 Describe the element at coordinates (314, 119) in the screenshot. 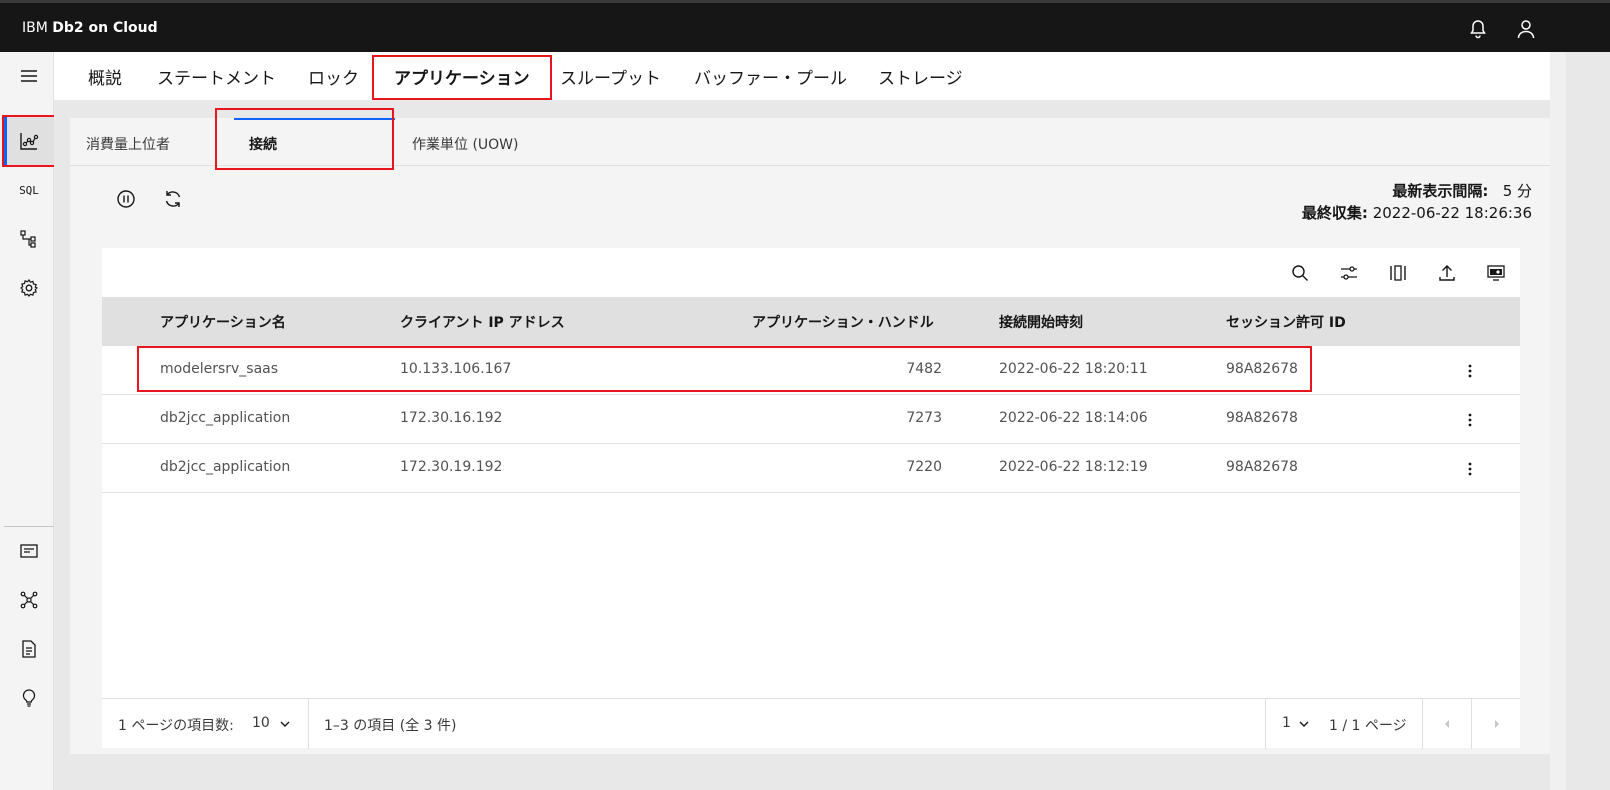

I see `active-subtab-indicator` at that location.